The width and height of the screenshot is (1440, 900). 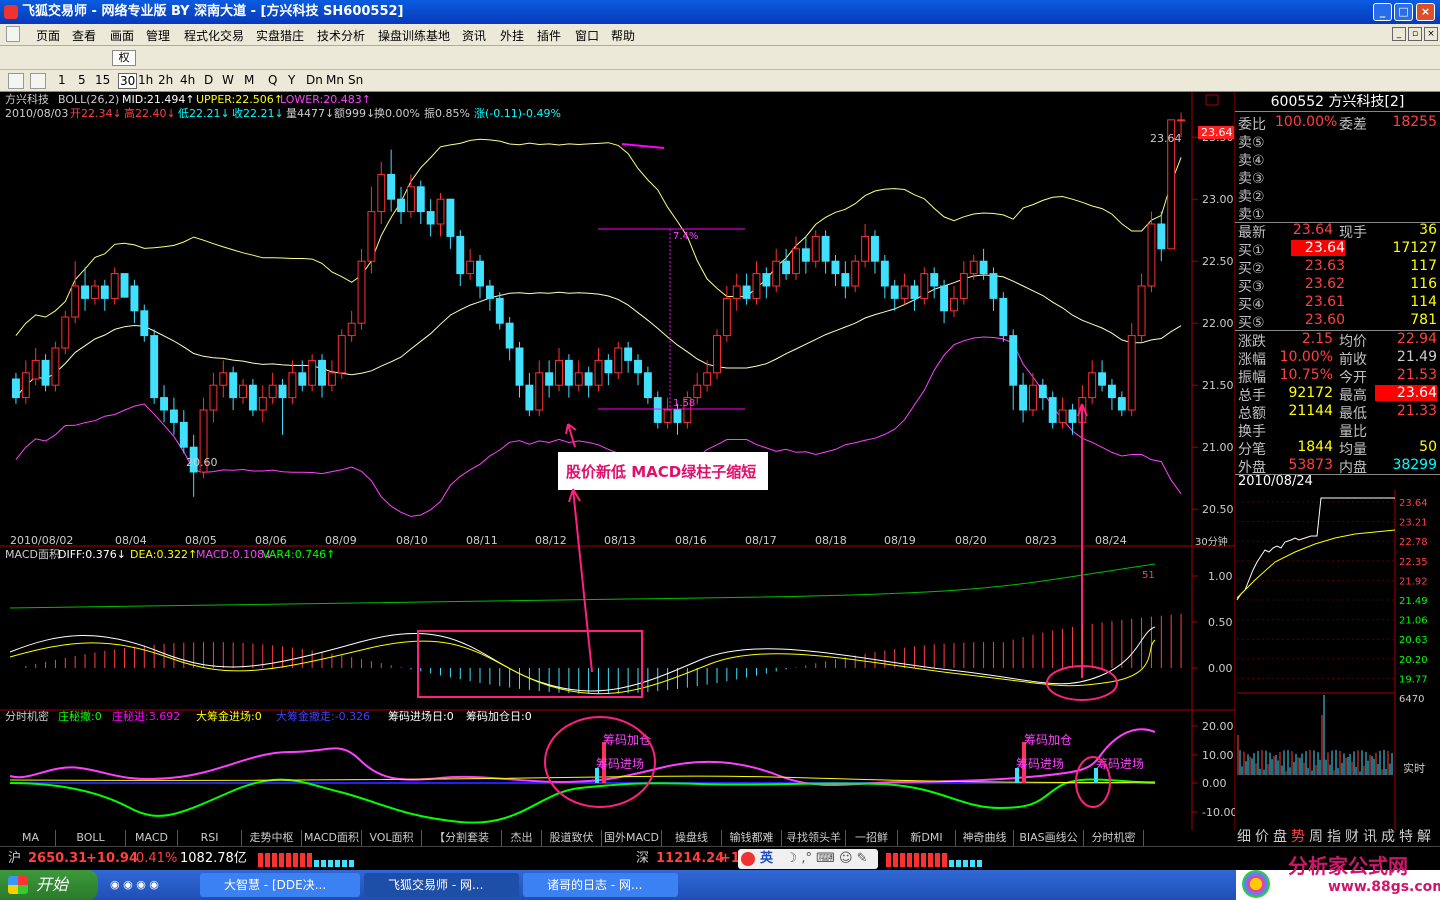 I want to click on mdi-close-button: ×, so click(x=1431, y=34).